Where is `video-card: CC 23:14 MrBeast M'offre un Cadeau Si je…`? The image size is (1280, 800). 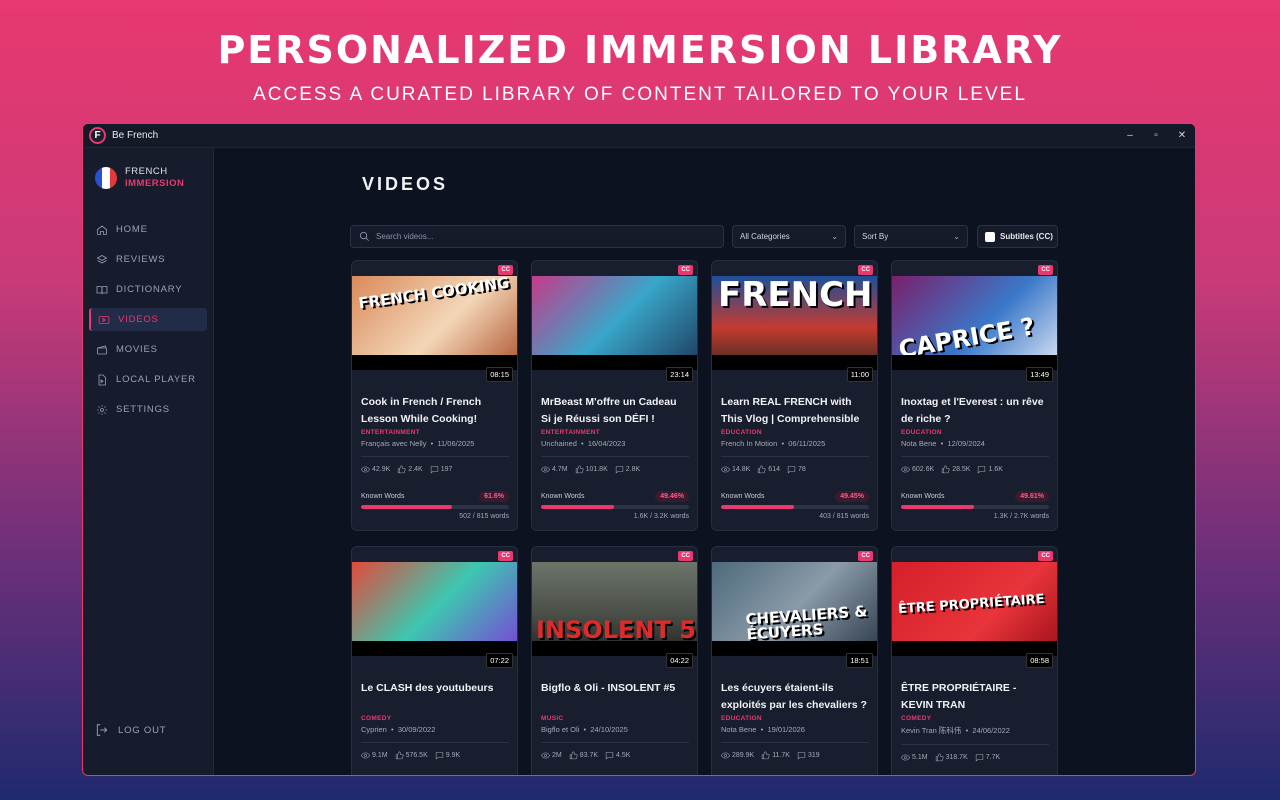
video-card: CC 23:14 MrBeast M'offre un Cadeau Si je… is located at coordinates (614, 395).